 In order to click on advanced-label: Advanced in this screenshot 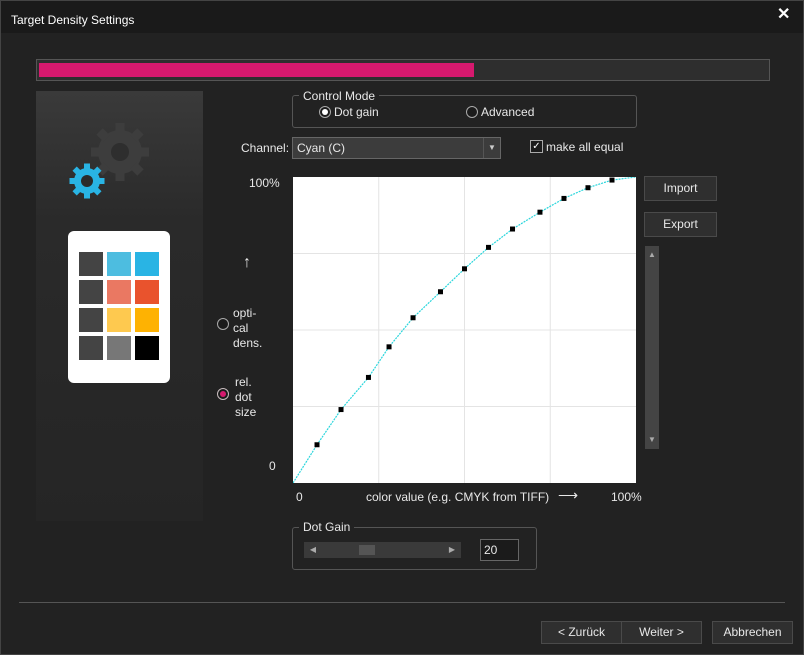, I will do `click(507, 112)`.